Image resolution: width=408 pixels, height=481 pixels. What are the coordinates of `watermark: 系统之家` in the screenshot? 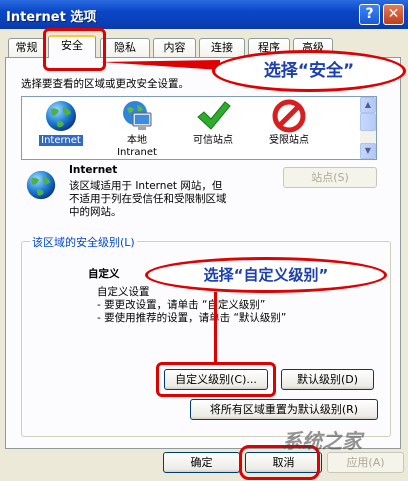 It's located at (322, 441).